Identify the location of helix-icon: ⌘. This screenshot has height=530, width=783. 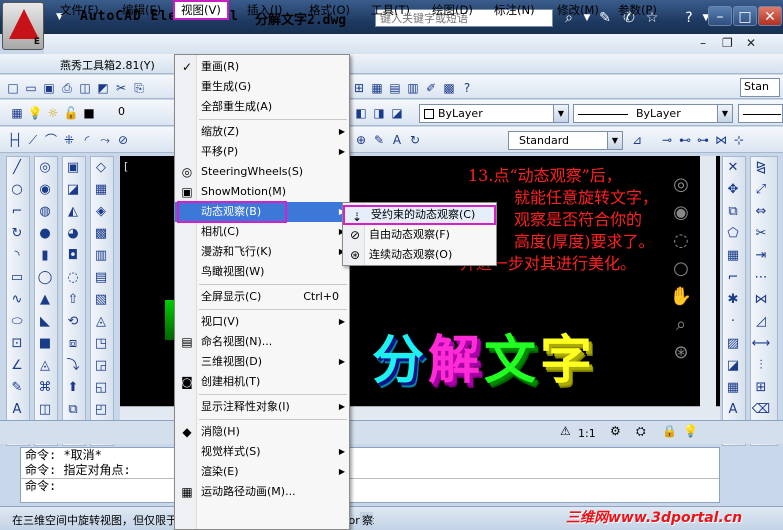
(45, 388).